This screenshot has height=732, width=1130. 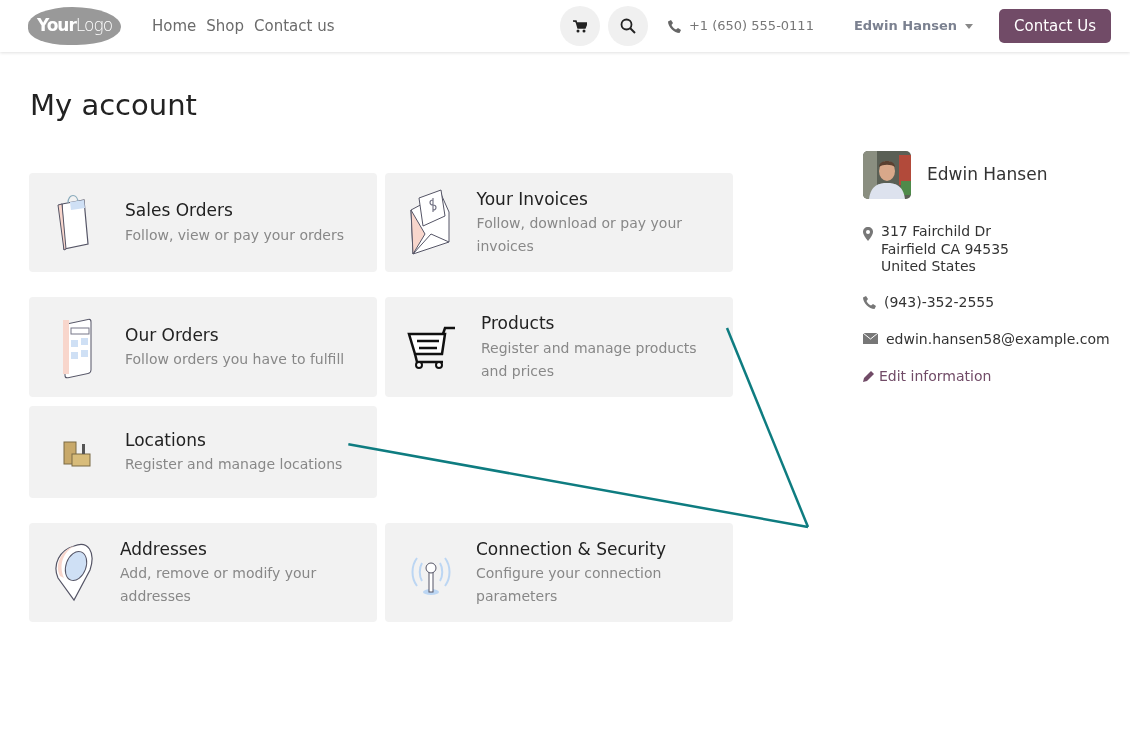 What do you see at coordinates (163, 549) in the screenshot?
I see `card-title: Addresses` at bounding box center [163, 549].